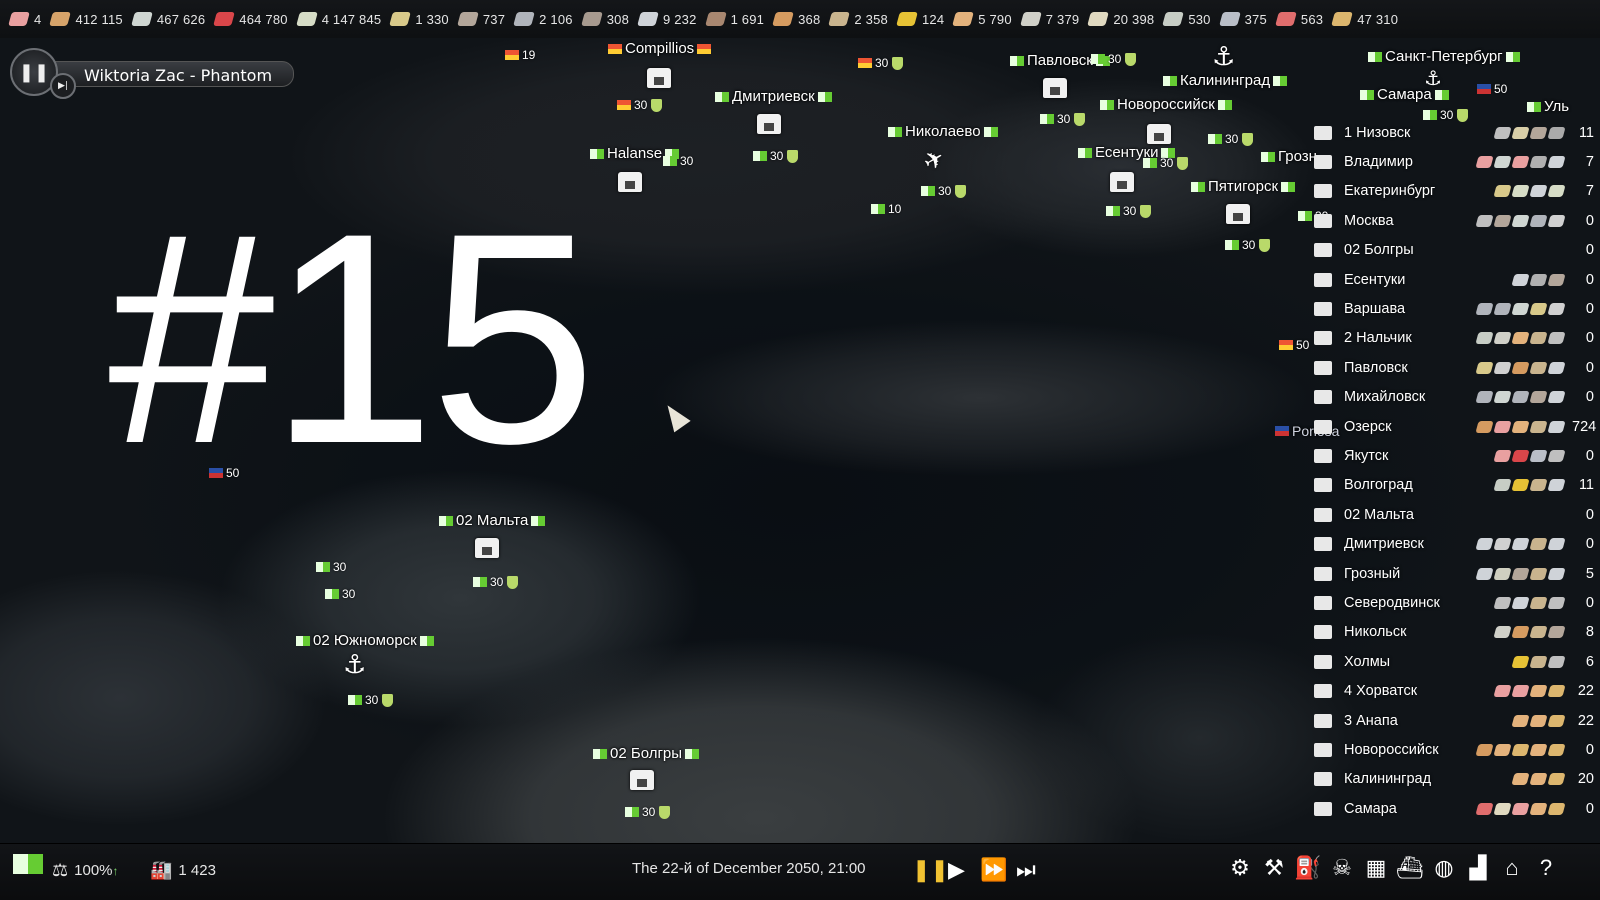 The height and width of the screenshot is (900, 1600). I want to click on city-list-item: 2 Нальчик 0, so click(1455, 338).